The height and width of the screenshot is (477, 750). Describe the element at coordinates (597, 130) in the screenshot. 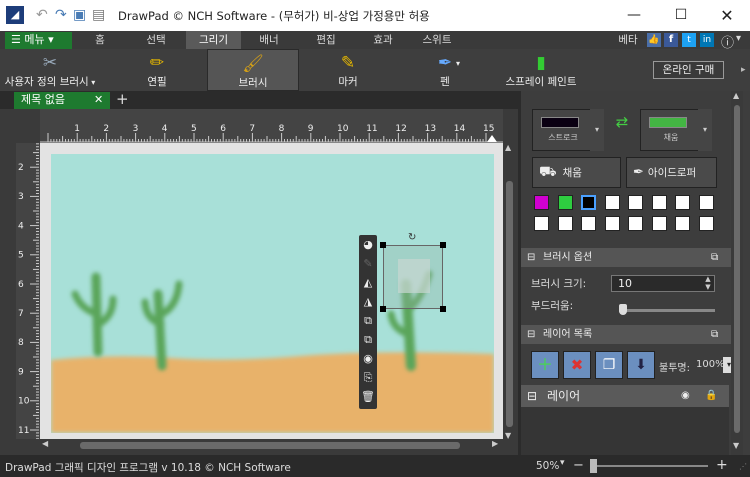

I see `stroke-dropdown-icon: ▾` at that location.